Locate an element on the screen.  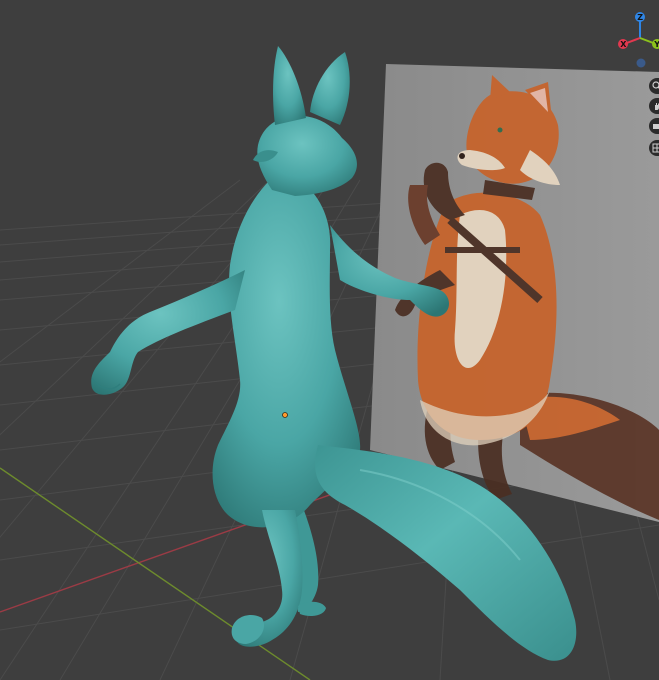
camera-view-button is located at coordinates (654, 126).